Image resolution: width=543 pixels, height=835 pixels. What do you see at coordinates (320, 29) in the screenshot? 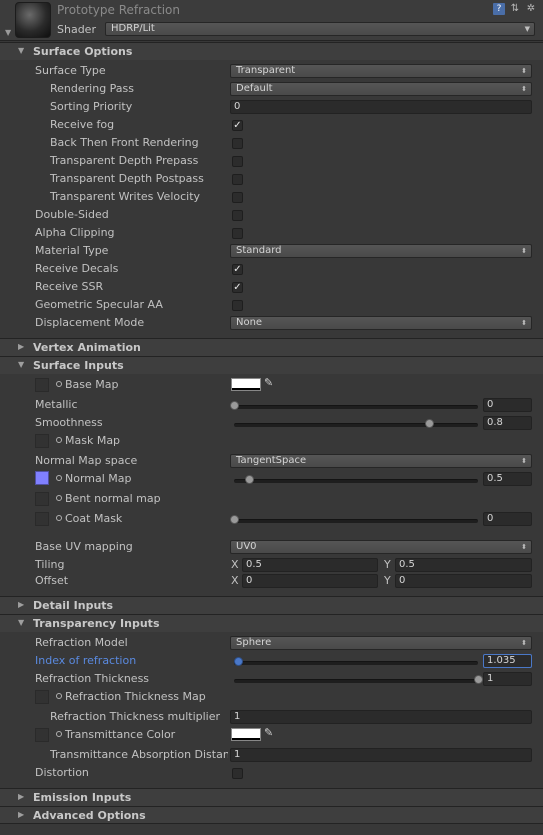
I see `shader-dropdown: HDRP/Lit ▼` at bounding box center [320, 29].